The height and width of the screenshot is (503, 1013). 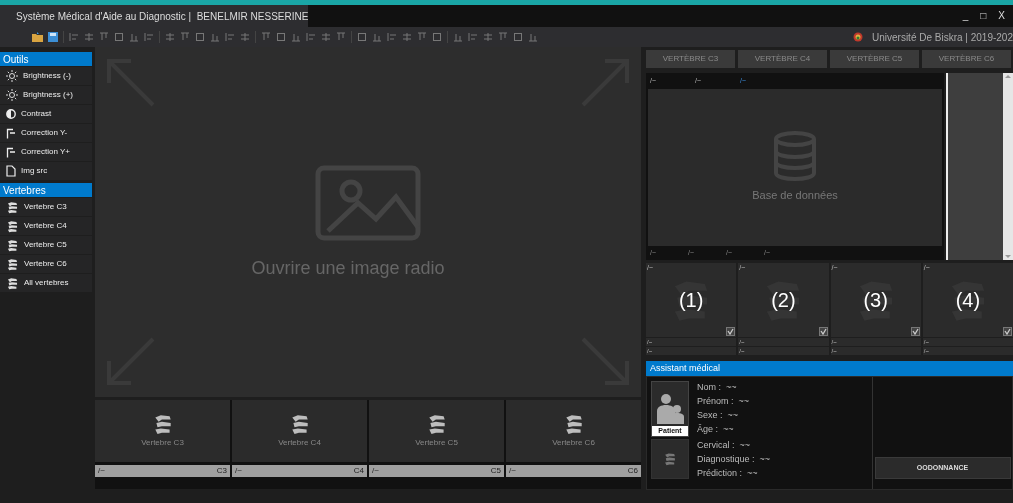 What do you see at coordinates (162, 431) in the screenshot?
I see `thumbnail-tile: Vertebre C3` at bounding box center [162, 431].